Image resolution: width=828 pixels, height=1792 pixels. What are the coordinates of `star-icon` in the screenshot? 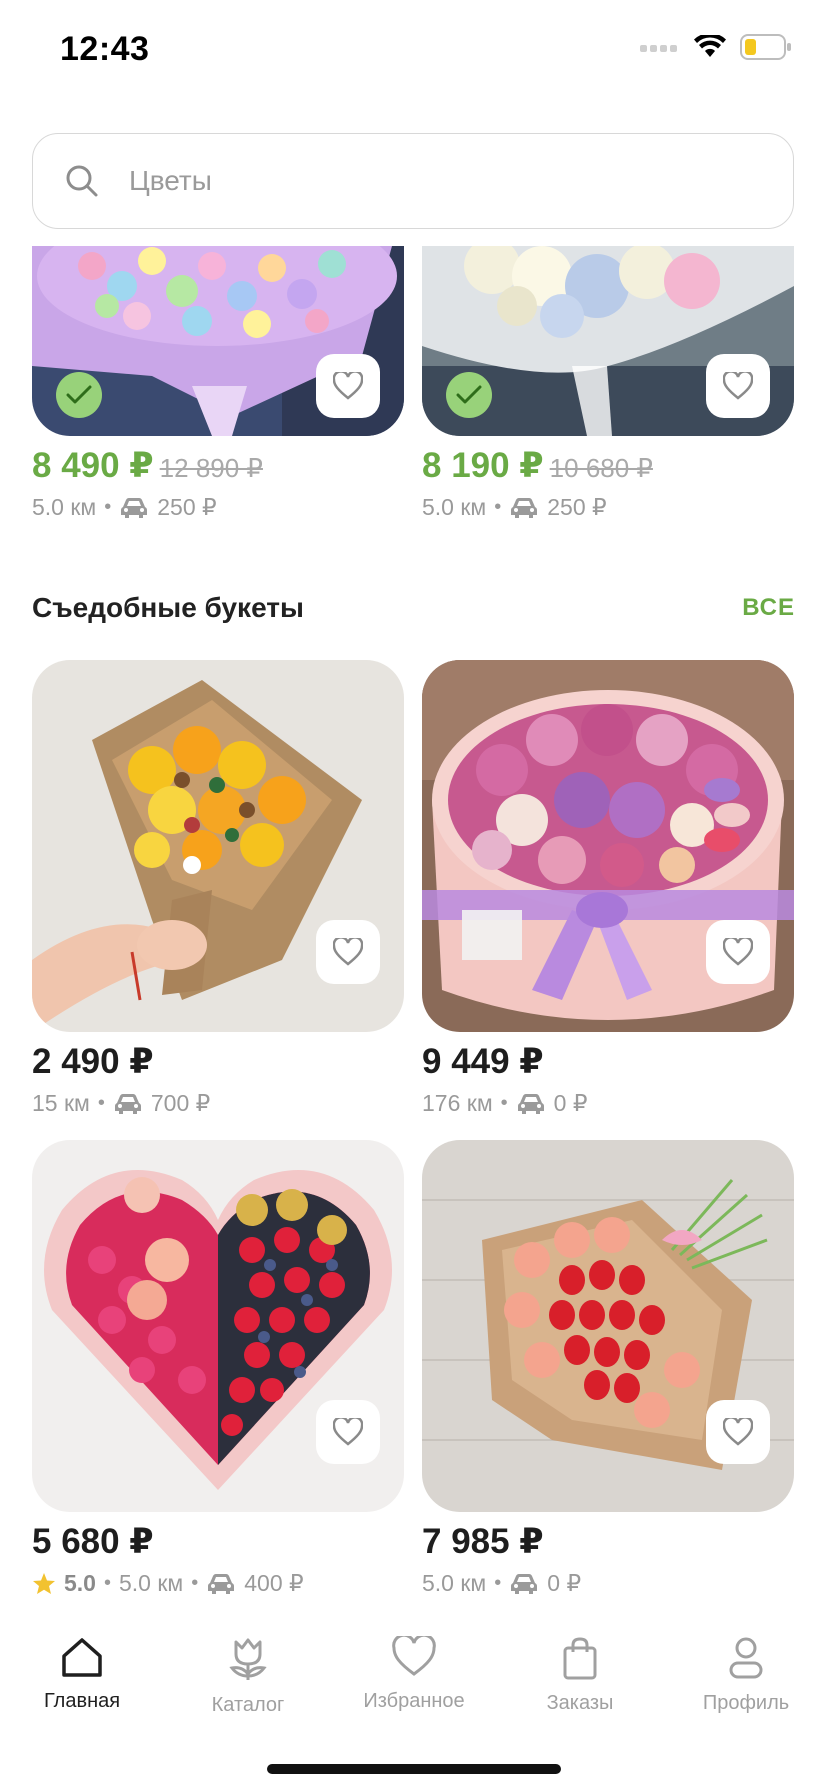 It's located at (44, 1584).